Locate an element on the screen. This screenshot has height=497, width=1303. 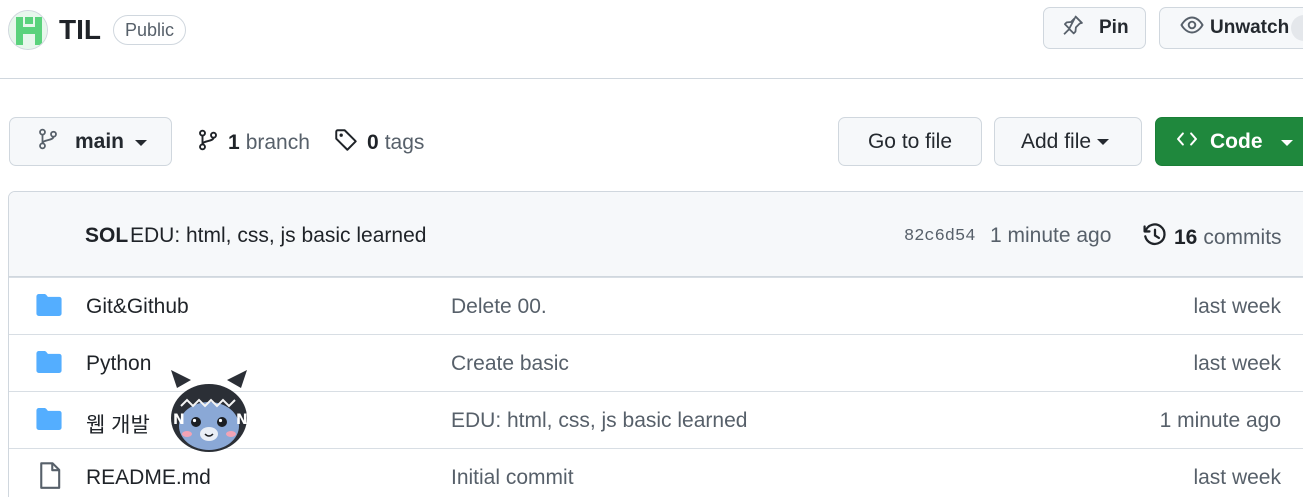
pin-icon is located at coordinates (1073, 28).